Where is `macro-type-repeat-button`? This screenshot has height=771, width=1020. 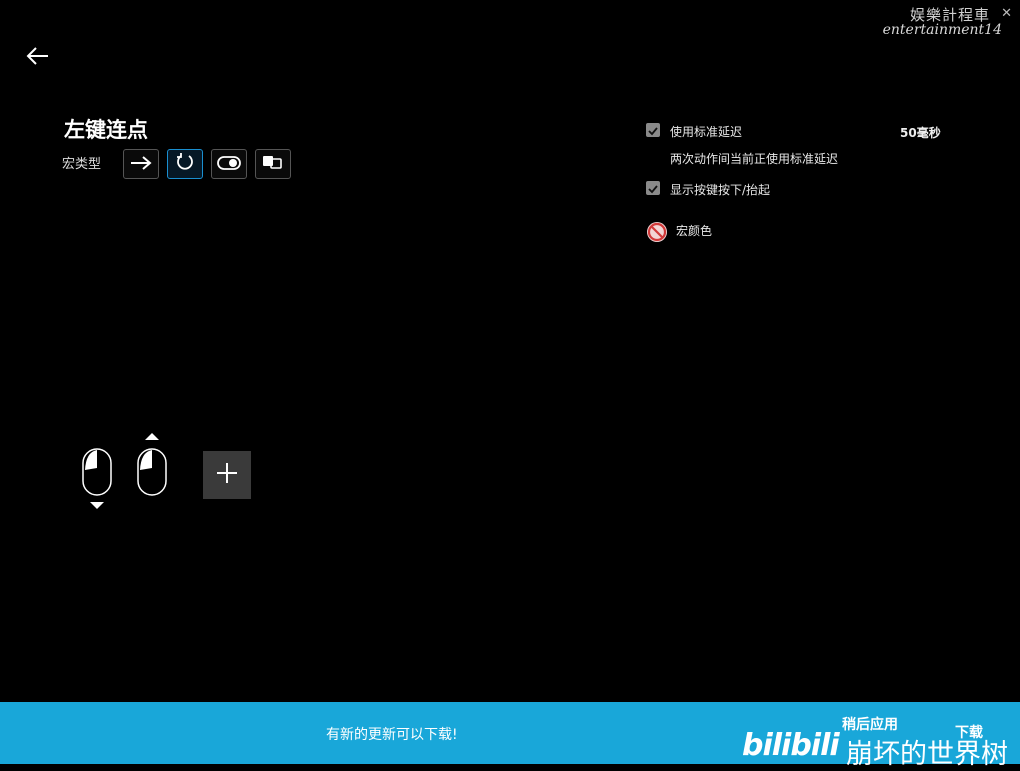
macro-type-repeat-button is located at coordinates (185, 164).